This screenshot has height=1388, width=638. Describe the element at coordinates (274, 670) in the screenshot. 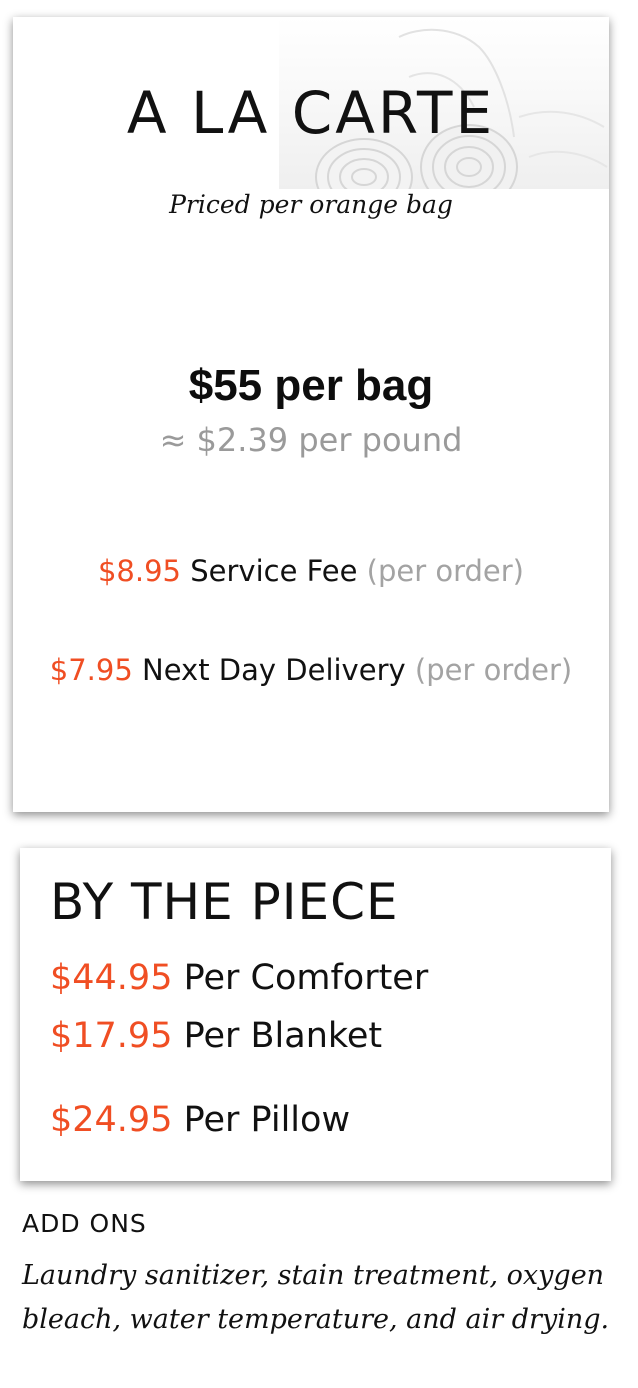

I see `delivery-fee-label: Next Day Delivery` at that location.